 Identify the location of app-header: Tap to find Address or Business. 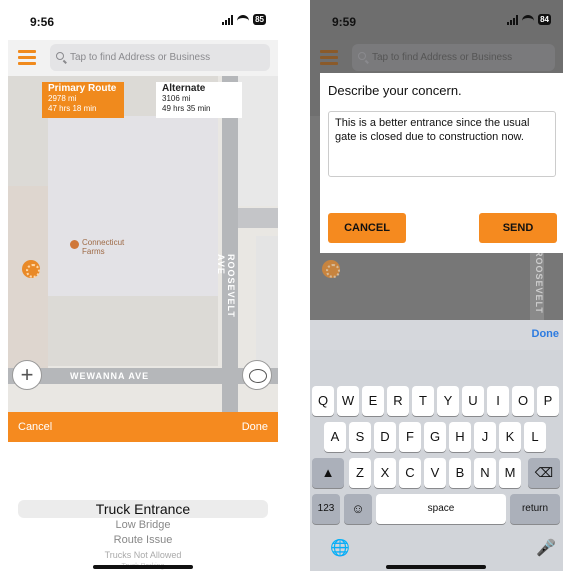
(143, 58).